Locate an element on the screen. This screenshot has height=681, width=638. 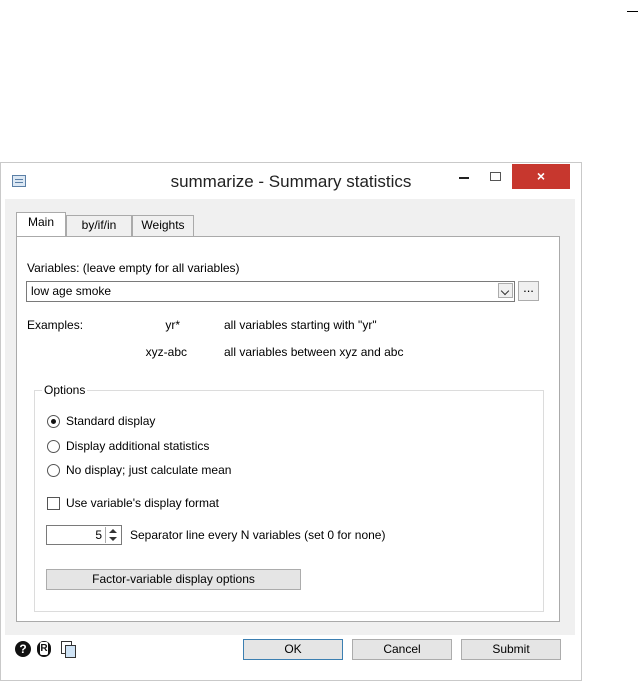
copy-command-icon is located at coordinates (68, 649).